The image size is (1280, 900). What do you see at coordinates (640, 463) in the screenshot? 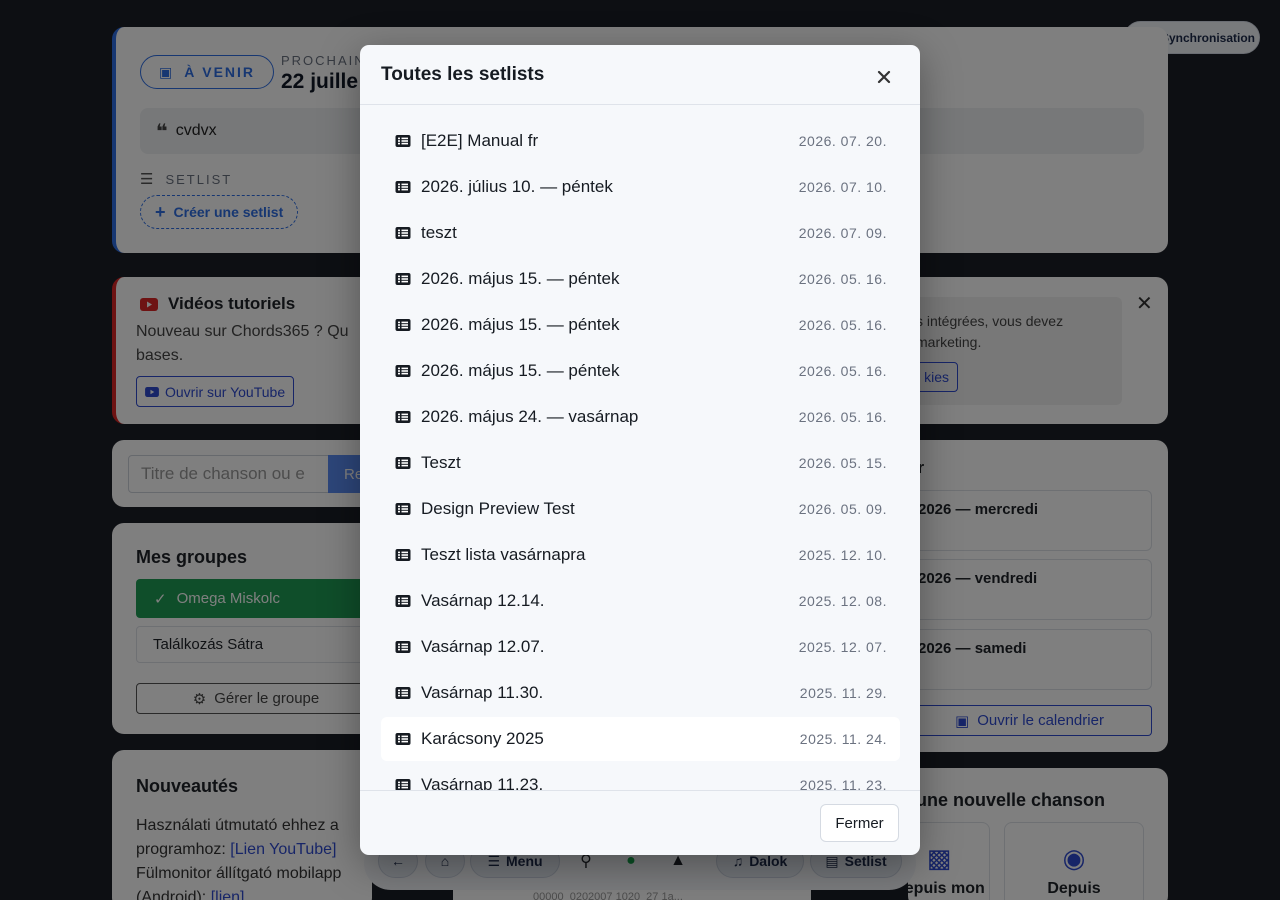
I see `setlist-item: Teszt 2026. 05. 15.` at bounding box center [640, 463].